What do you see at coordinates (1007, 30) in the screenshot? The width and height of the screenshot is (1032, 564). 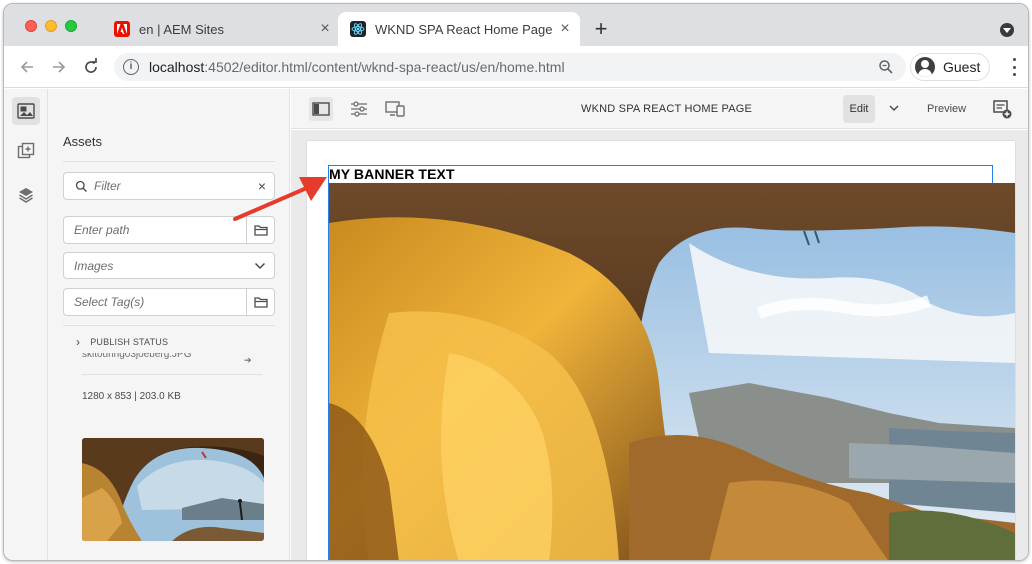 I see `tab-search-icon` at bounding box center [1007, 30].